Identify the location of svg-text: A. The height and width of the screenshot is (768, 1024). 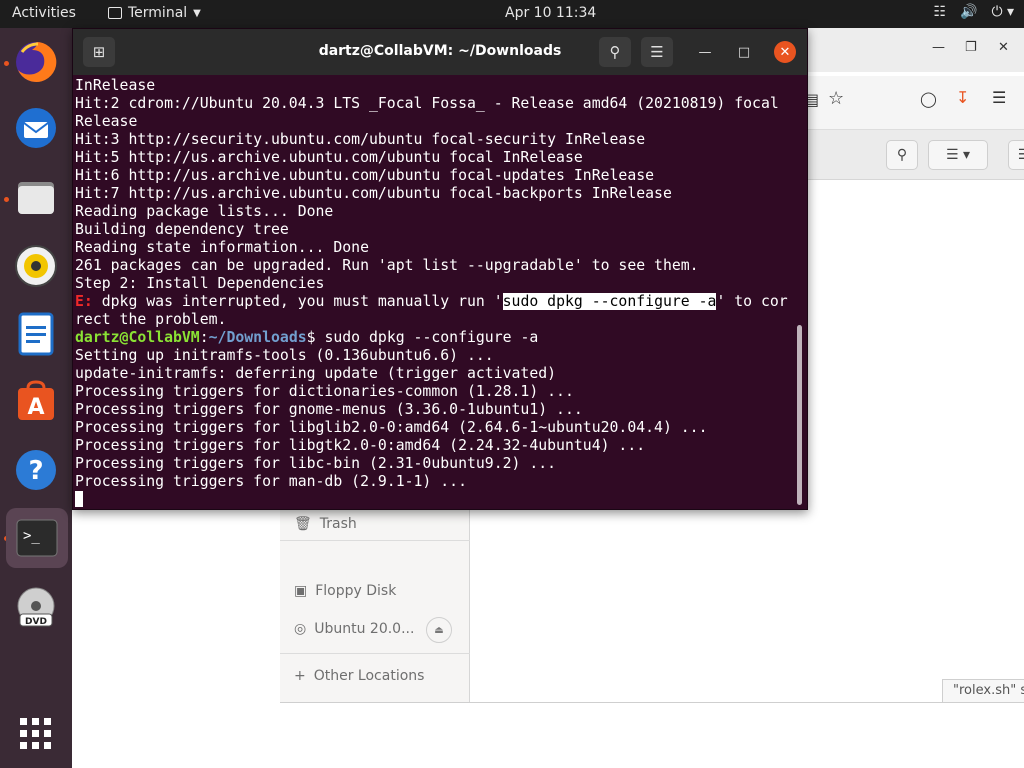
(35, 407).